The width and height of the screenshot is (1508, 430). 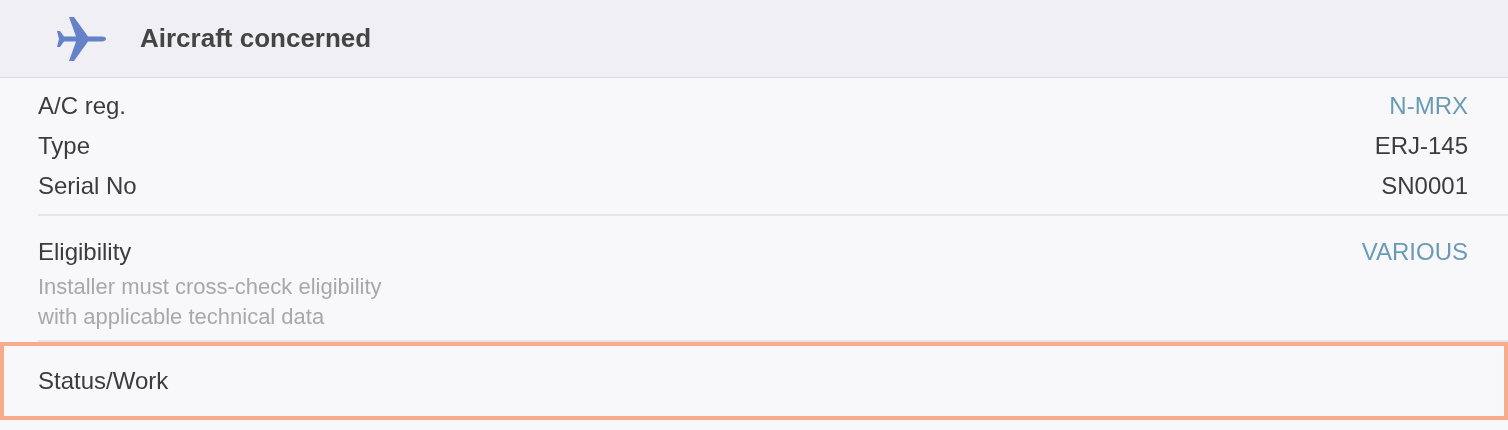 What do you see at coordinates (1421, 146) in the screenshot?
I see `field-value: ERJ-145` at bounding box center [1421, 146].